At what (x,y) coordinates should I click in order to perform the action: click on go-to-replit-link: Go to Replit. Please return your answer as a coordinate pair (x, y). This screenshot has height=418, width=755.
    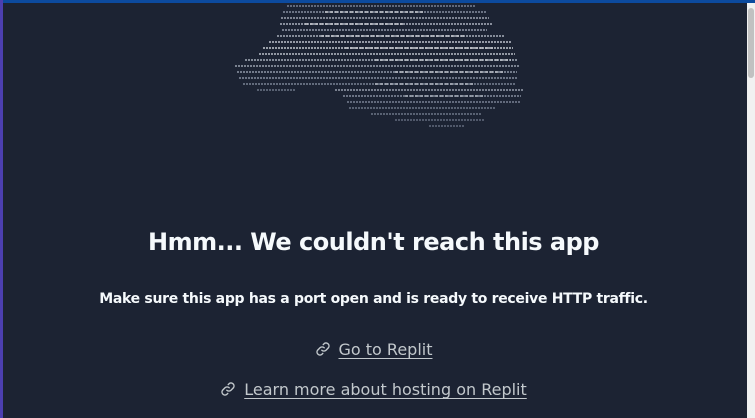
    Looking at the image, I should click on (373, 349).